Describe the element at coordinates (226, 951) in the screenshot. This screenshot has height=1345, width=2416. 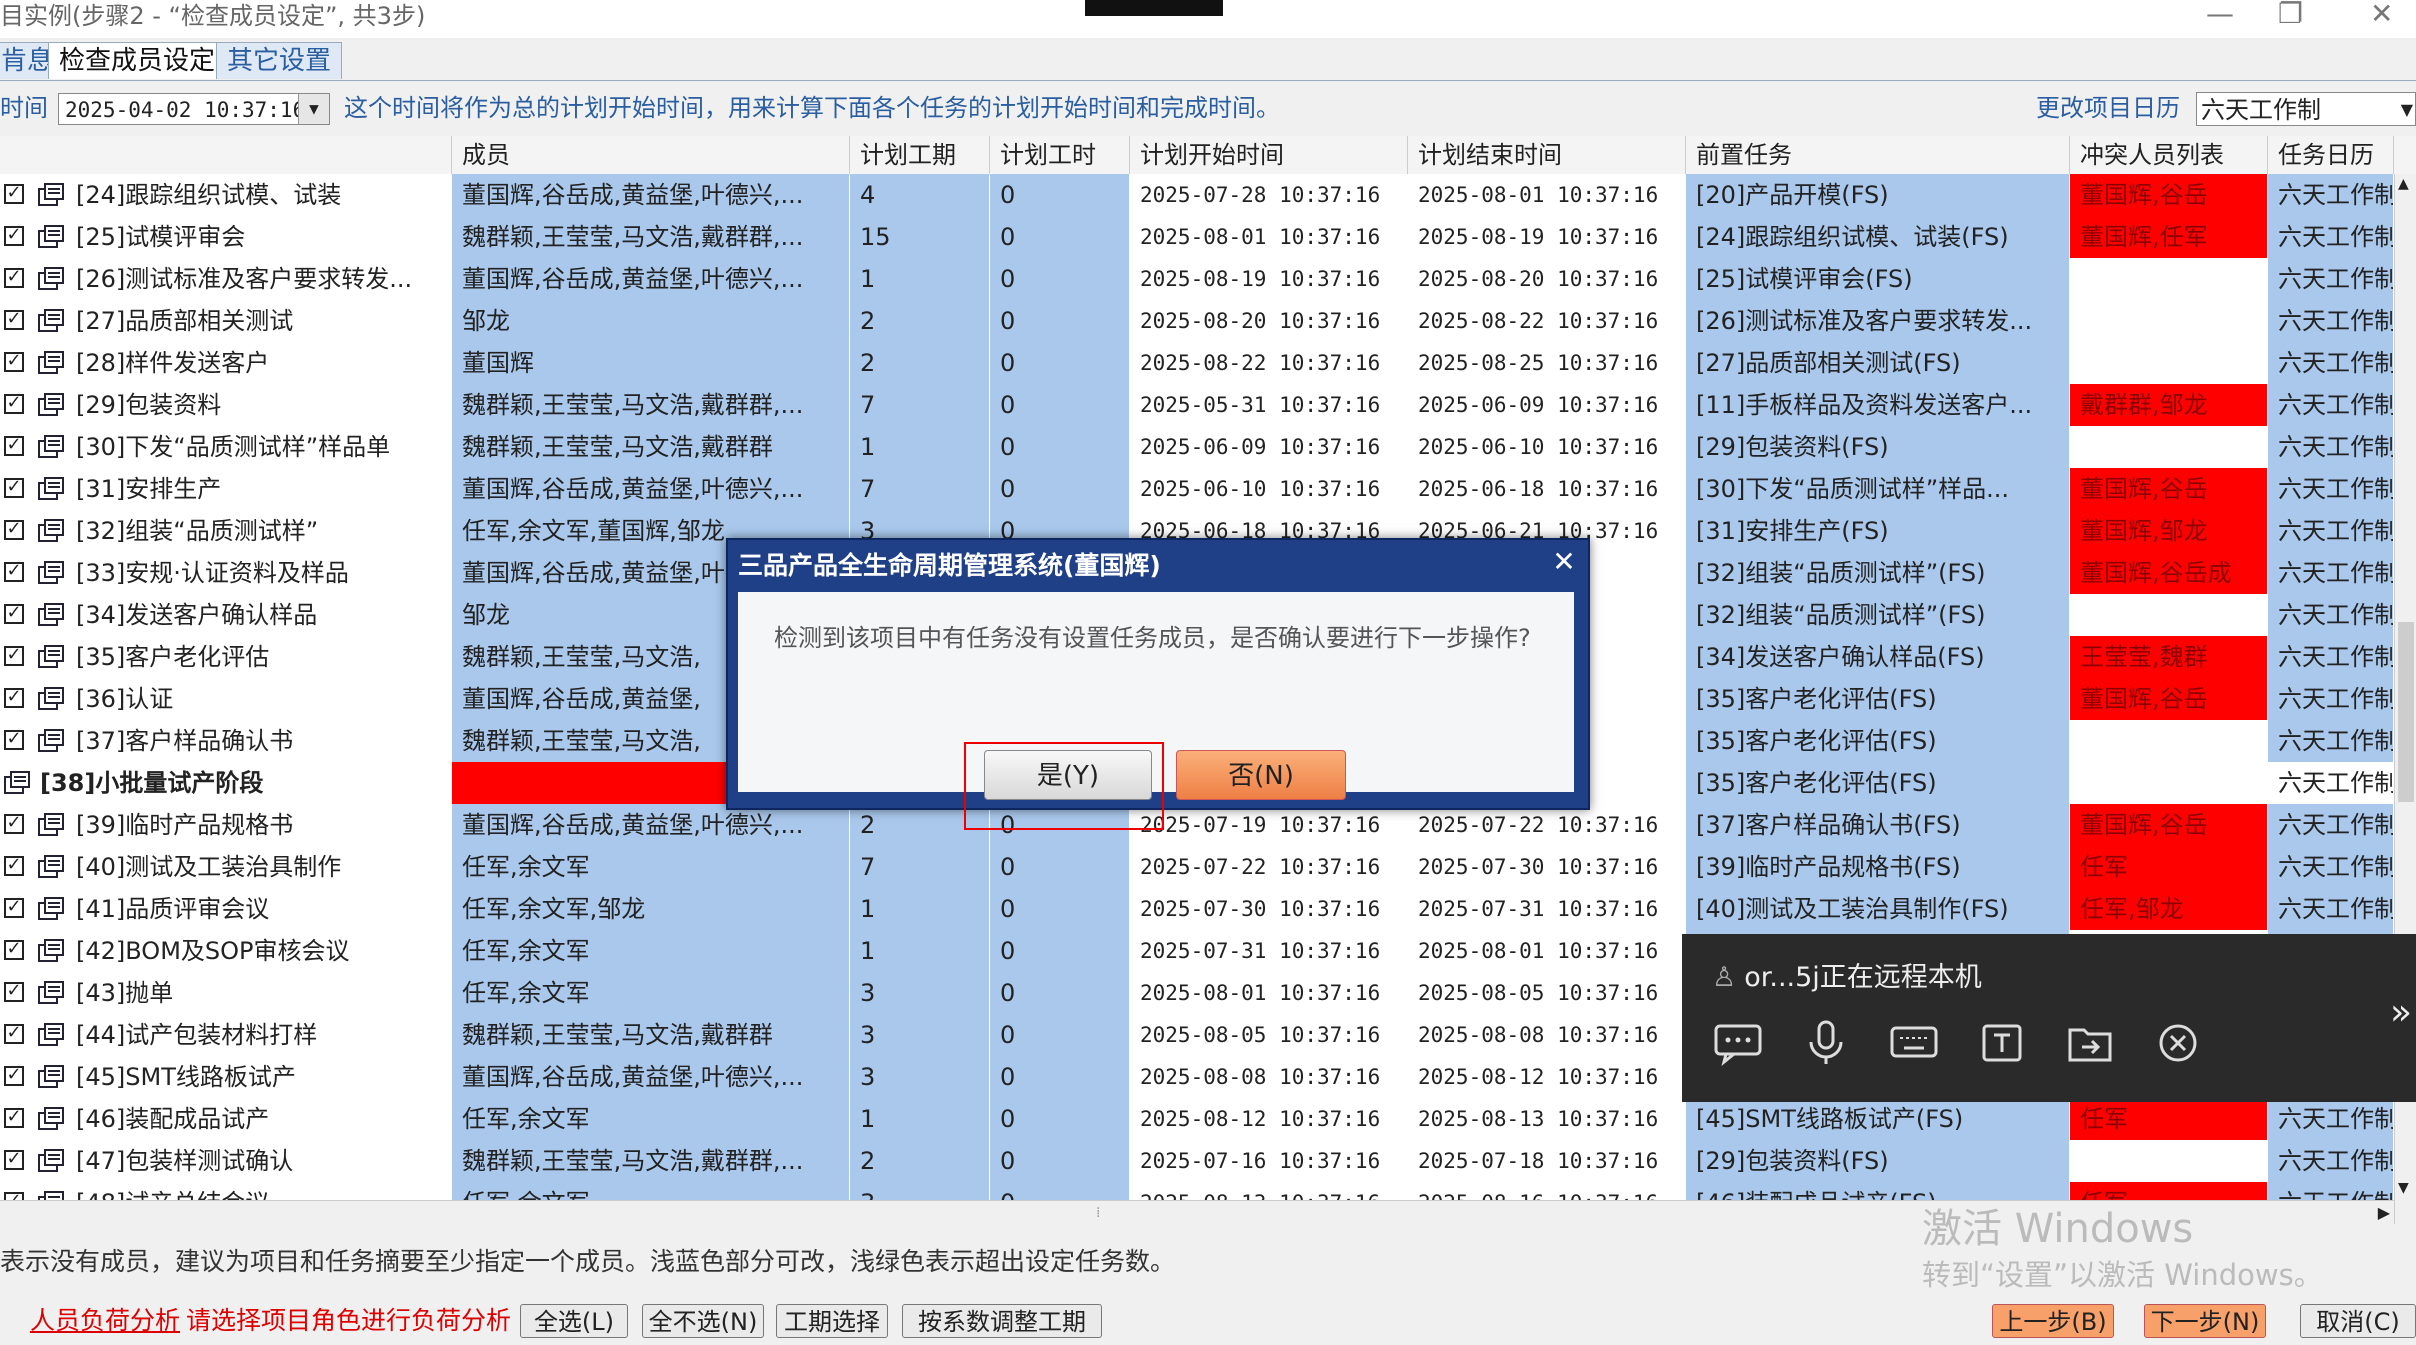
I see `task-name-cell: ✓ [42]BOM及SOP审核会议` at that location.